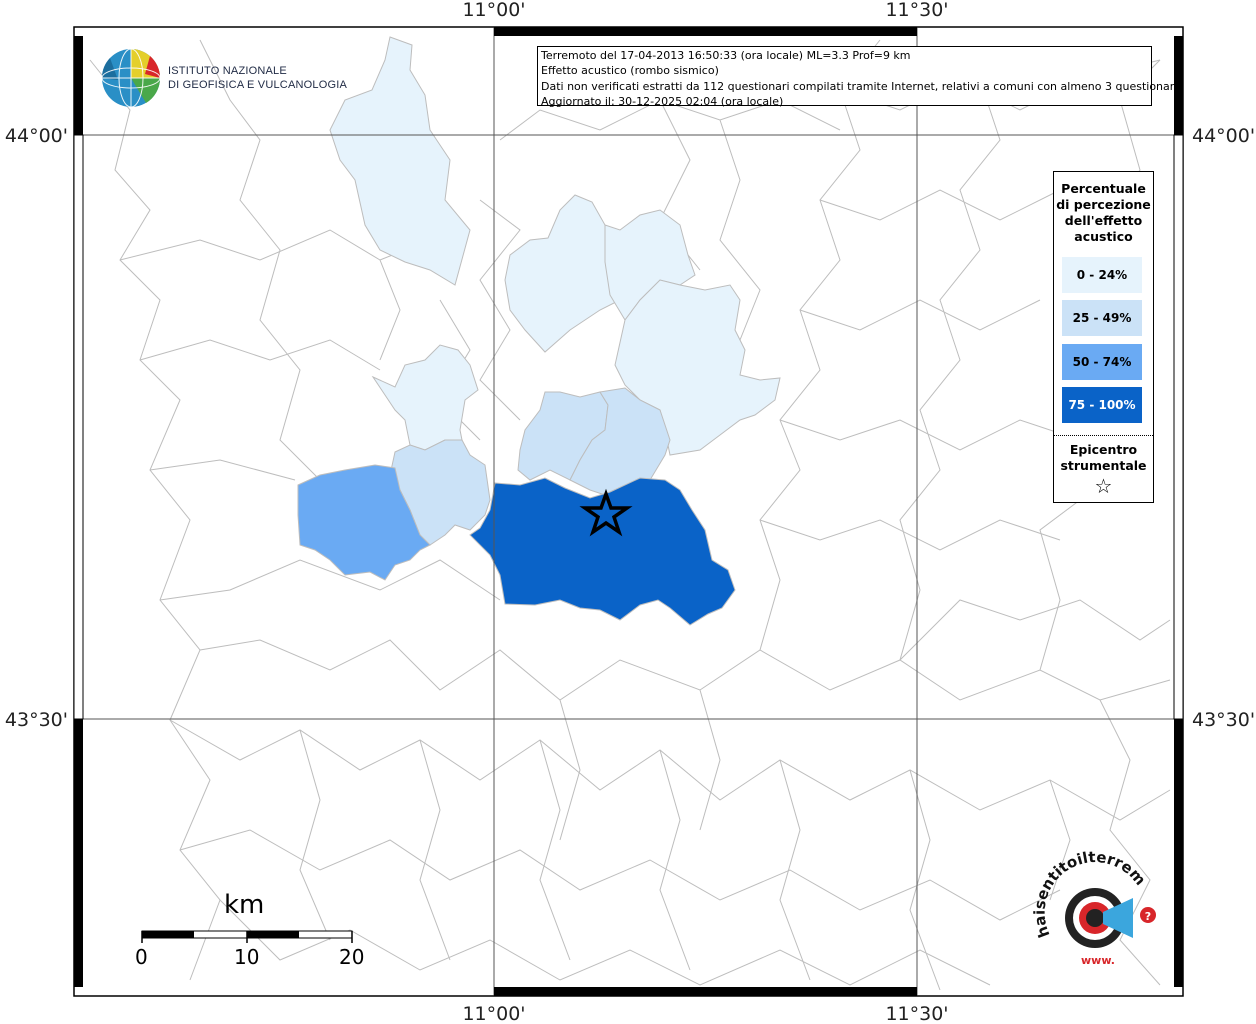 This screenshot has height=1024, width=1256. What do you see at coordinates (36, 720) in the screenshot?
I see `tick-left-4330: 43°30'` at bounding box center [36, 720].